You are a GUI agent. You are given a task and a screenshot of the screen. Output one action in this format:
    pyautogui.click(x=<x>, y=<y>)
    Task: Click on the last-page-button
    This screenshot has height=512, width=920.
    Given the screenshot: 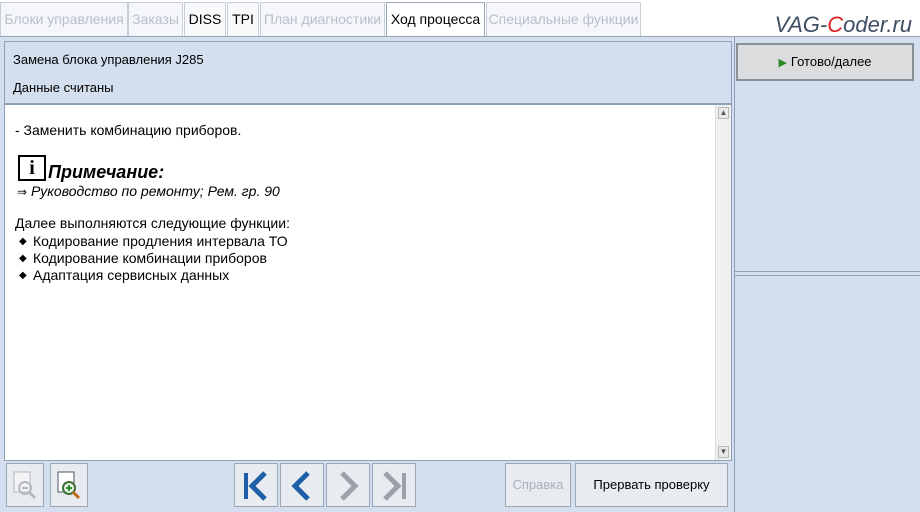 What is the action you would take?
    pyautogui.click(x=394, y=485)
    